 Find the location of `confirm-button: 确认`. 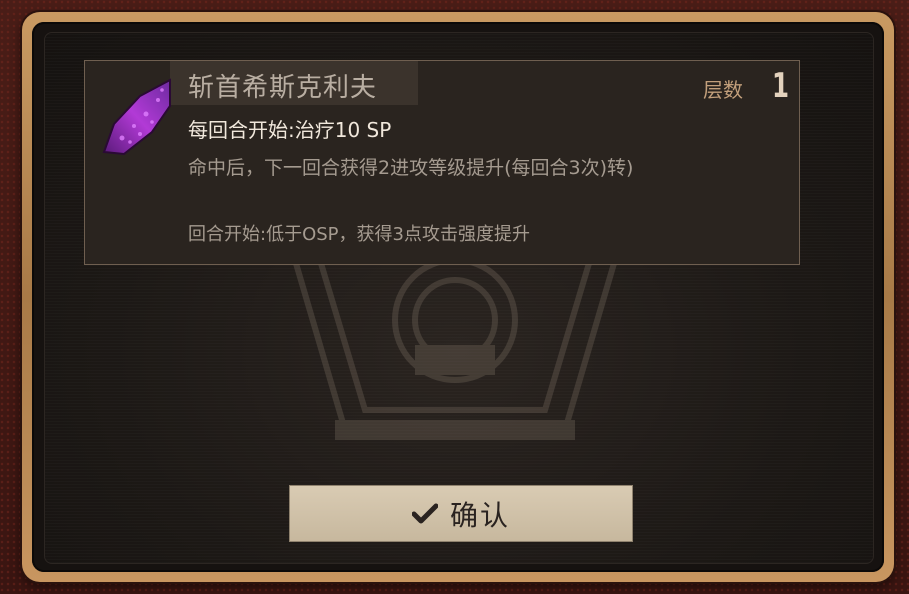

confirm-button: 确认 is located at coordinates (461, 513).